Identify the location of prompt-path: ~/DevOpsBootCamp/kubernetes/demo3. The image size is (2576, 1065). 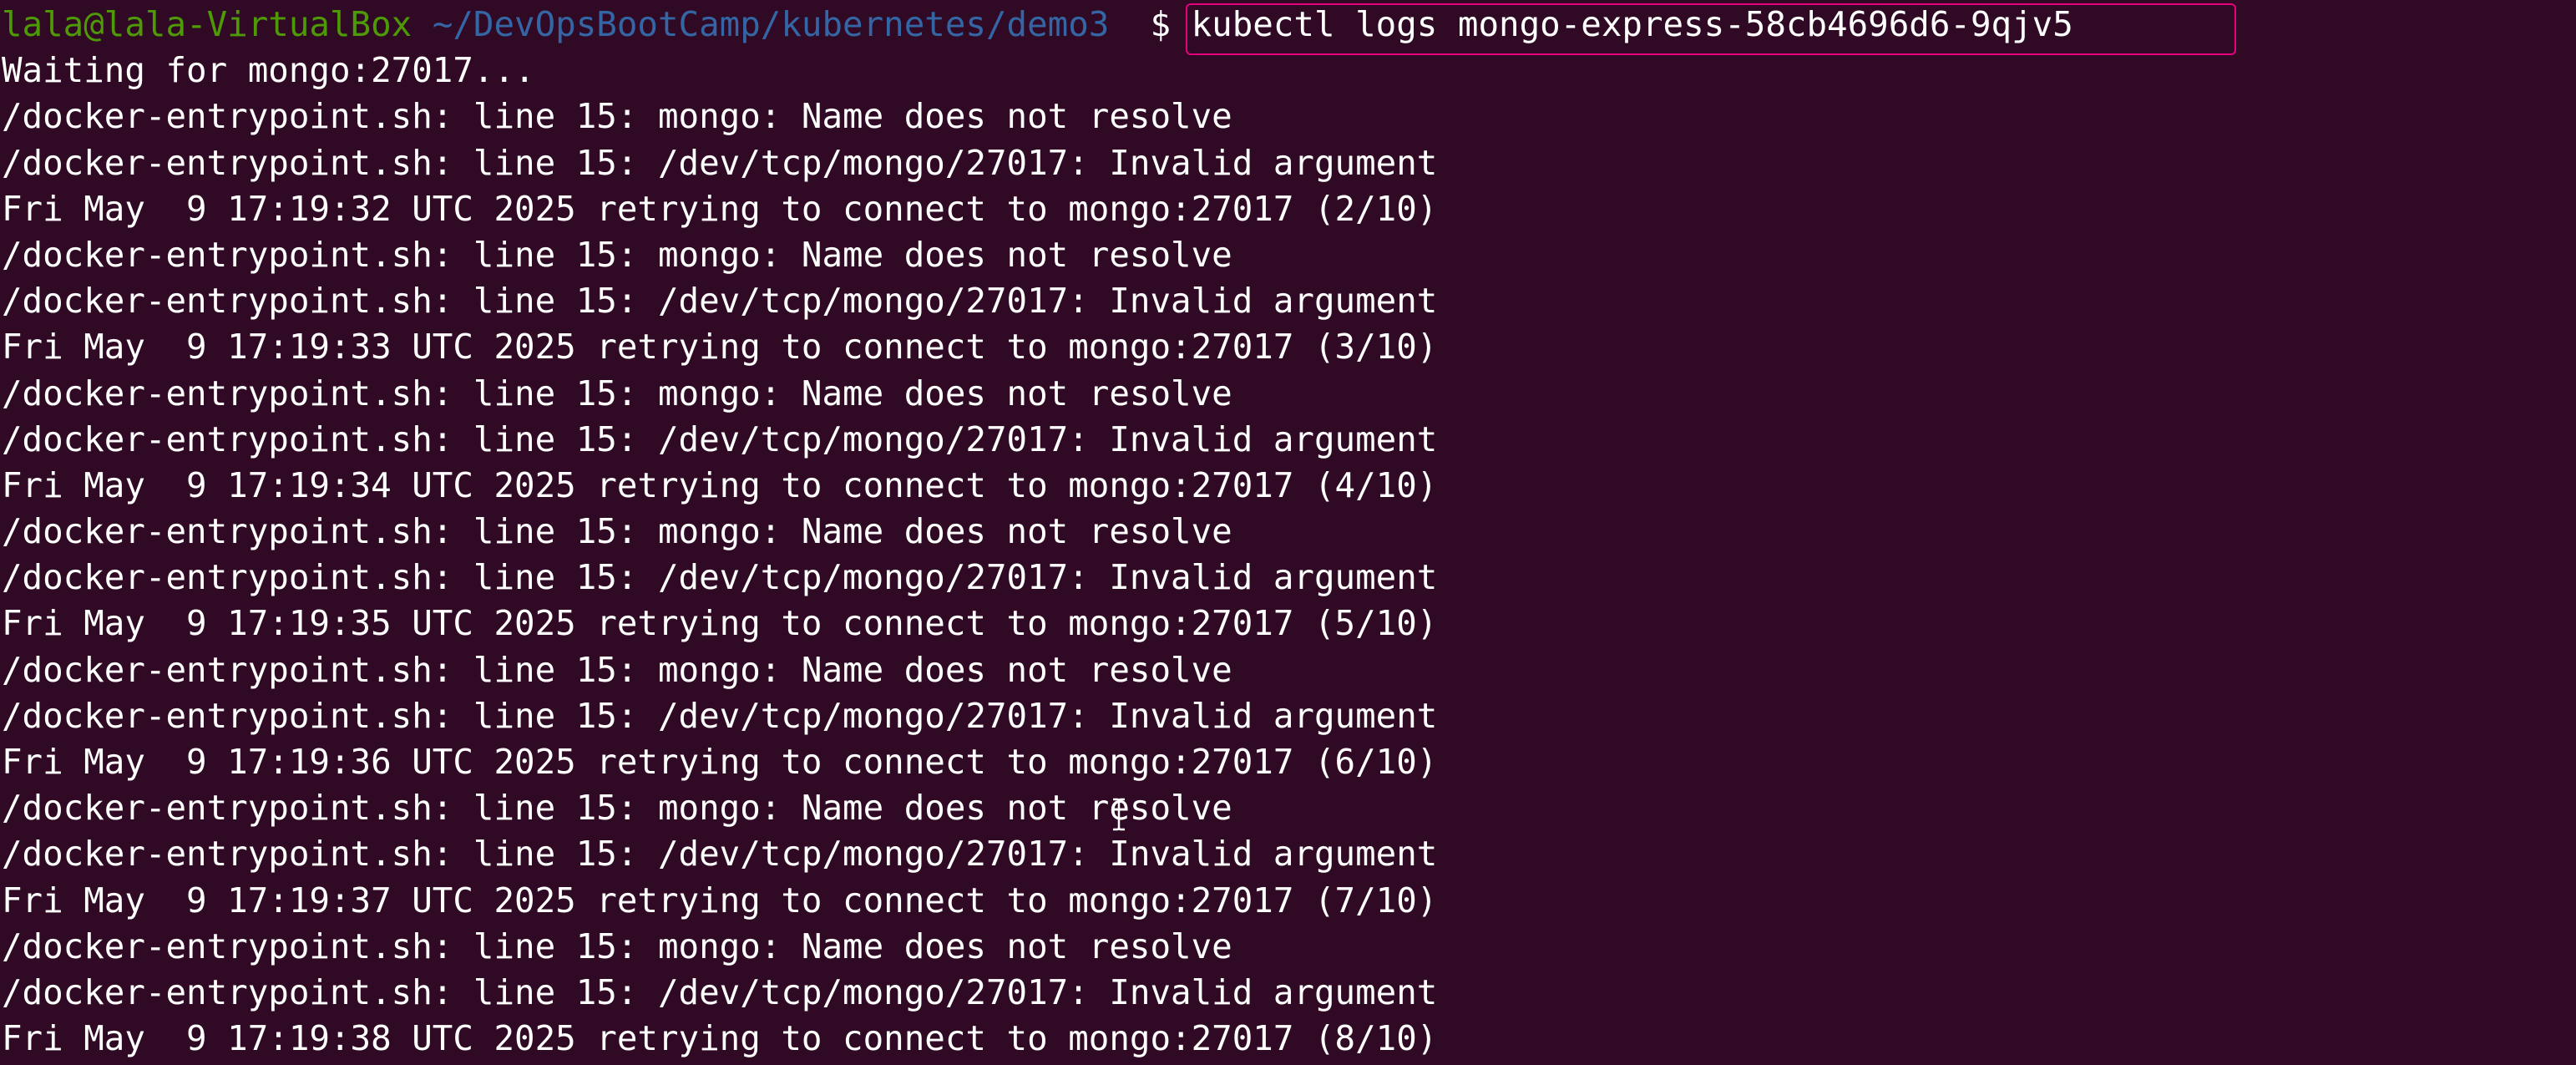
(771, 24).